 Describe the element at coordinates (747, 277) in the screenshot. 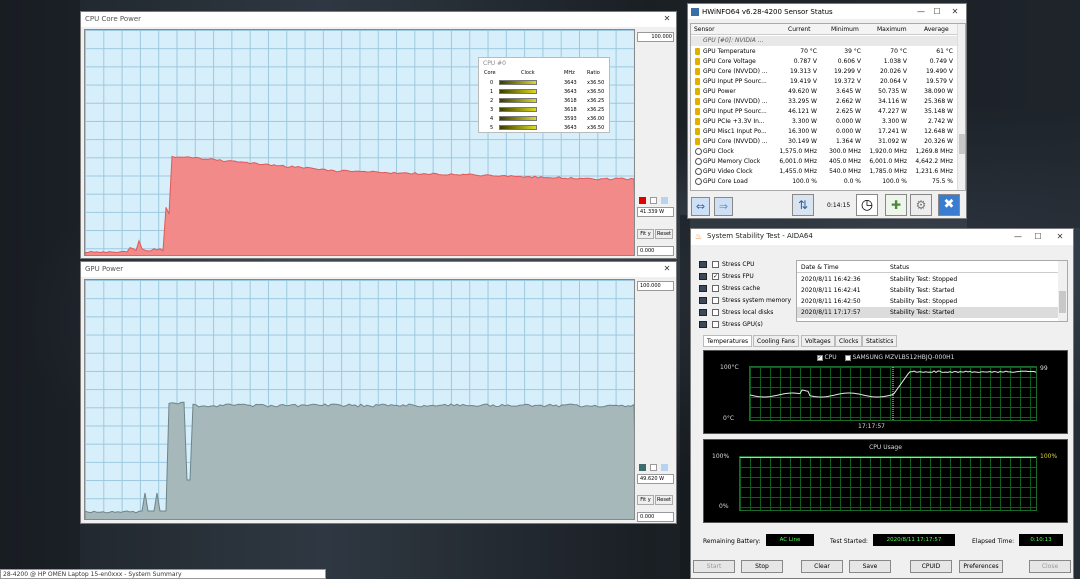

I see `stress-option: ✓ Stress FPU` at that location.